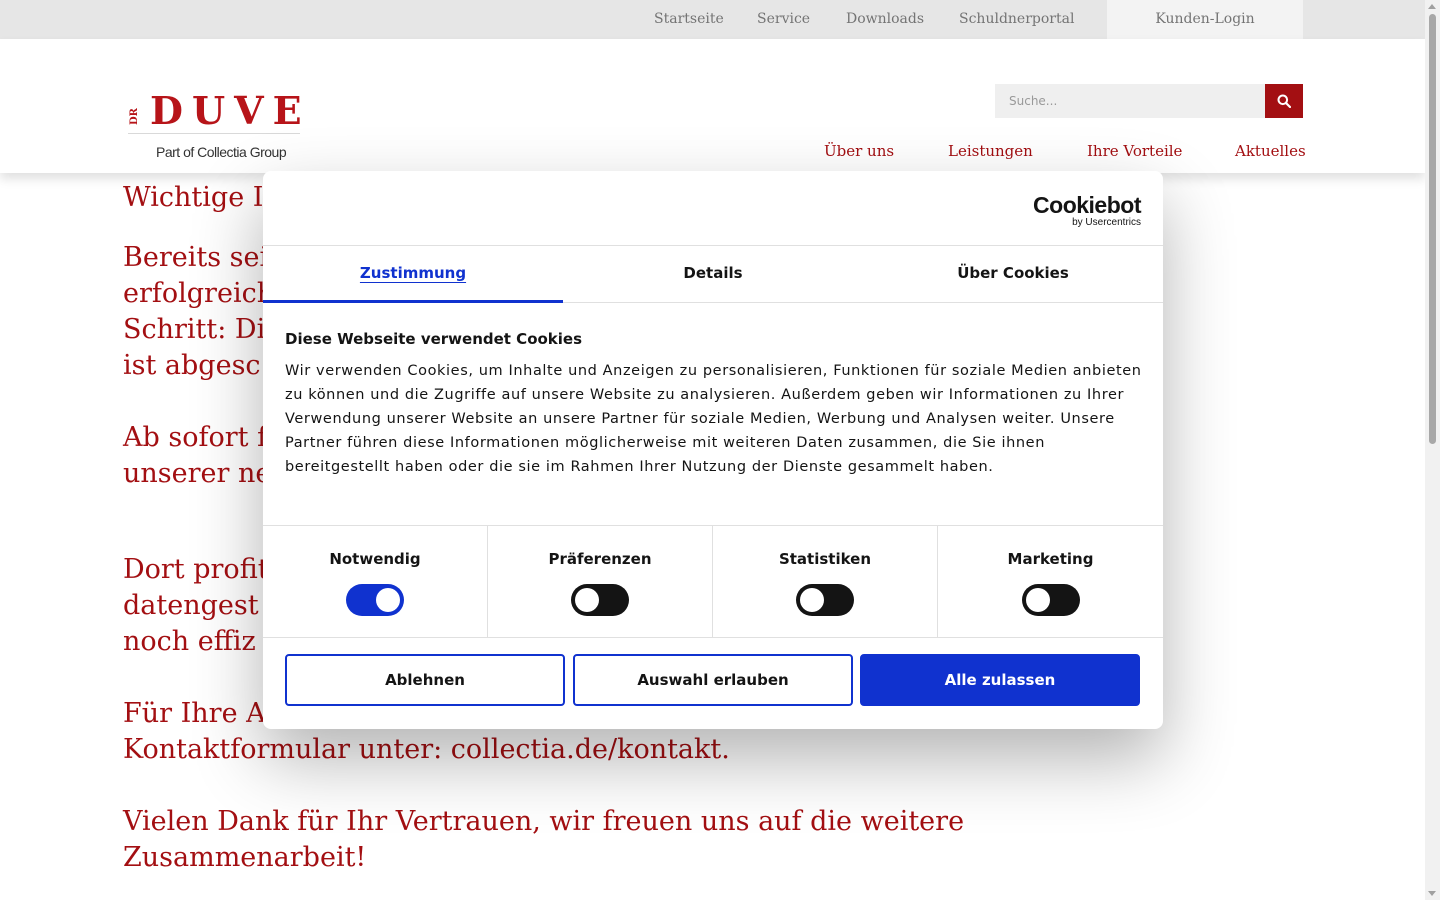 This screenshot has width=1440, height=900. Describe the element at coordinates (375, 600) in the screenshot. I see `toggle-notwendig` at that location.